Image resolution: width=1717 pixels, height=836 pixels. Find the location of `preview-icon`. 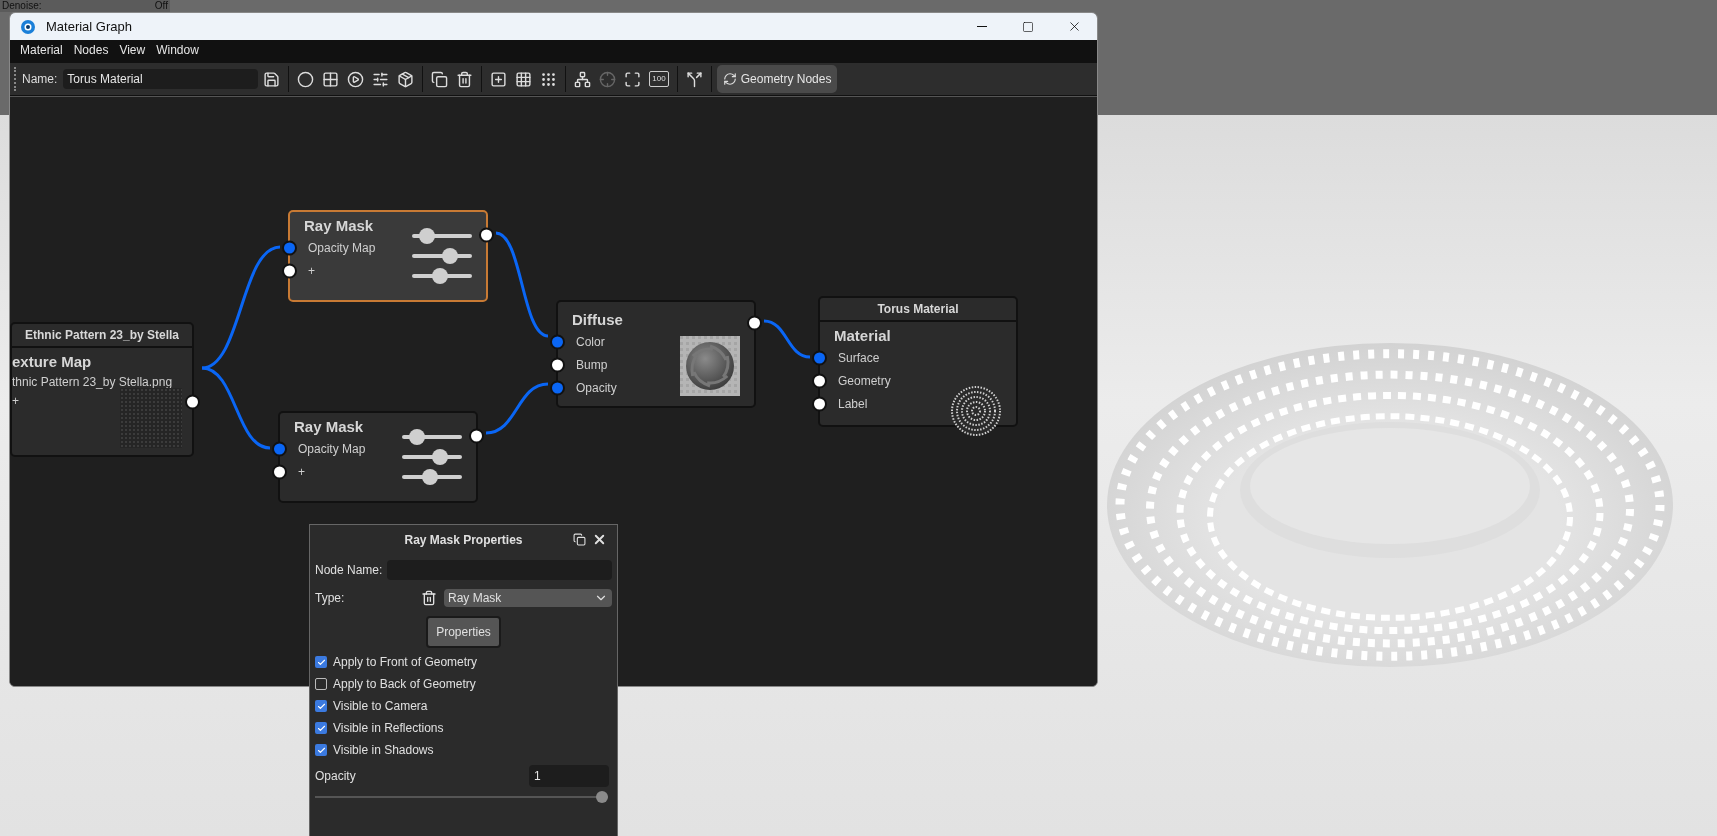

preview-icon is located at coordinates (306, 79).